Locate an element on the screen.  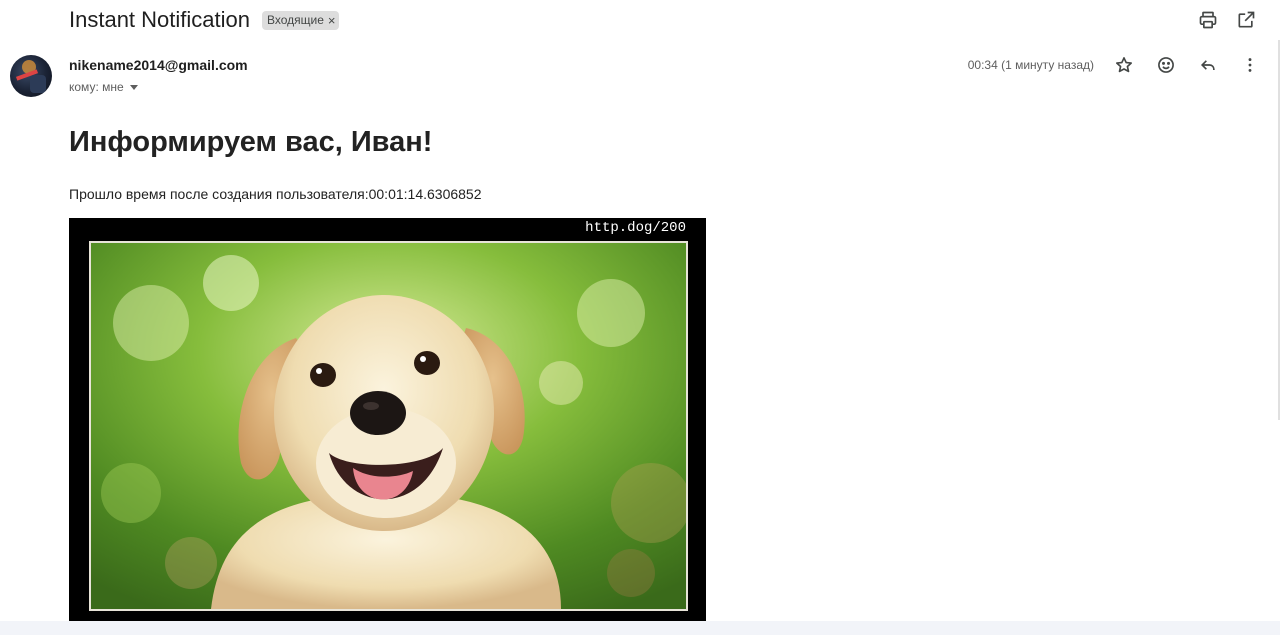
message-meta: 00:34 (1 минуту назад) is located at coordinates (1115, 65).